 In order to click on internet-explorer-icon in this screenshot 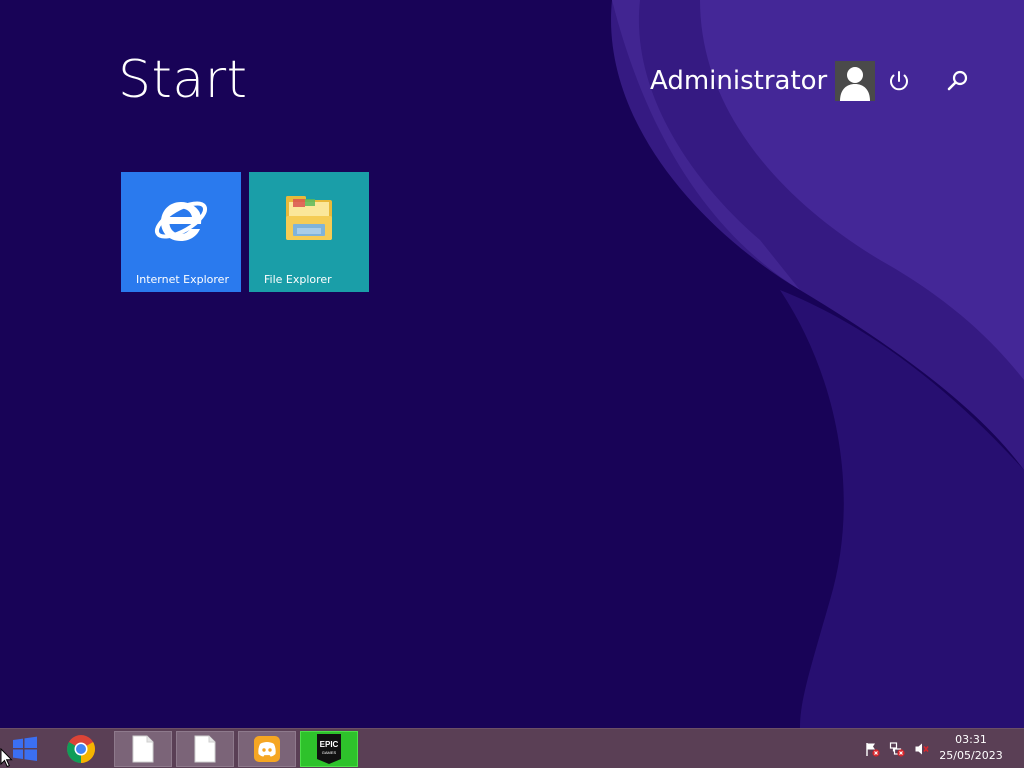, I will do `click(181, 220)`.